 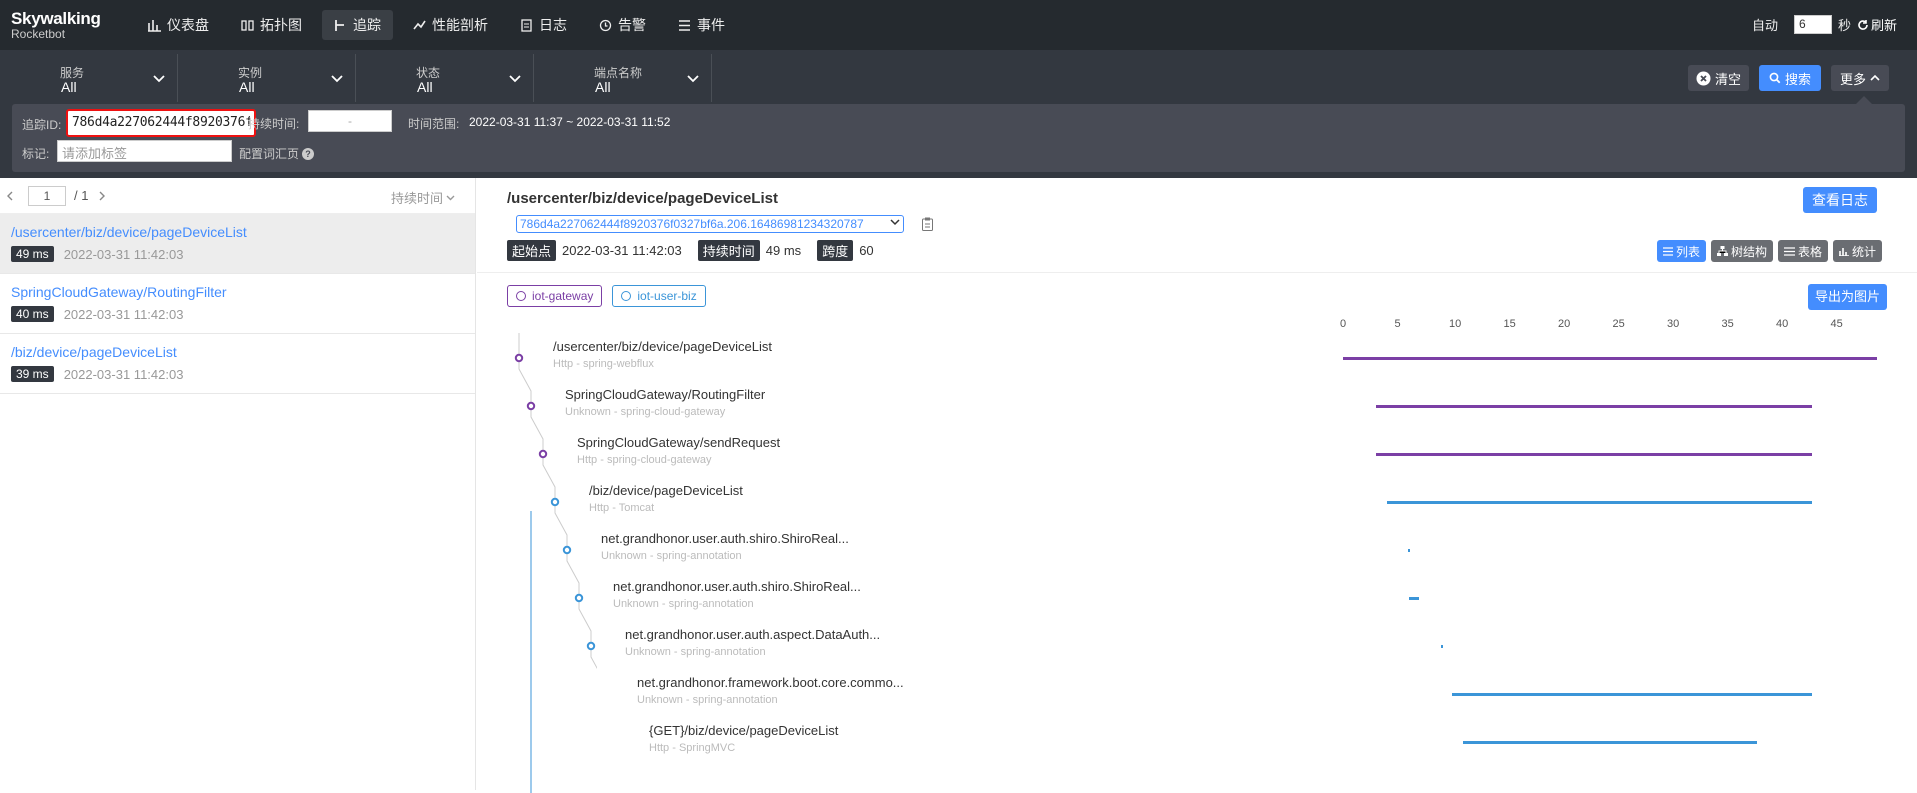 I want to click on clear-label: 清空, so click(x=1727, y=79).